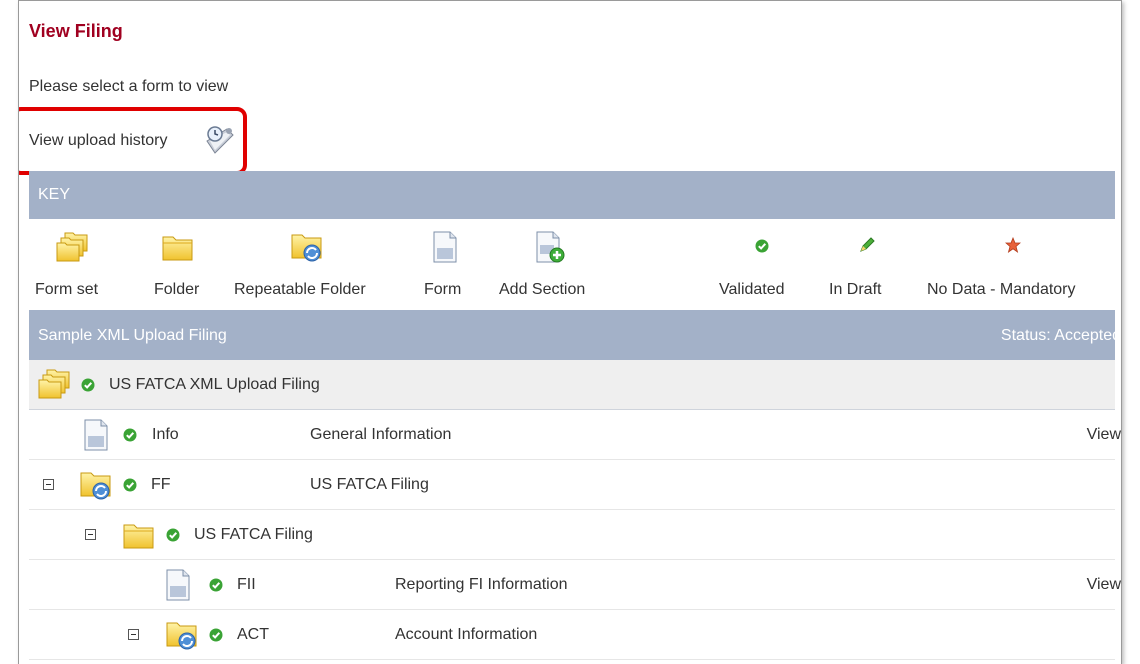 This screenshot has width=1140, height=664. What do you see at coordinates (443, 289) in the screenshot?
I see `key-label: Form` at bounding box center [443, 289].